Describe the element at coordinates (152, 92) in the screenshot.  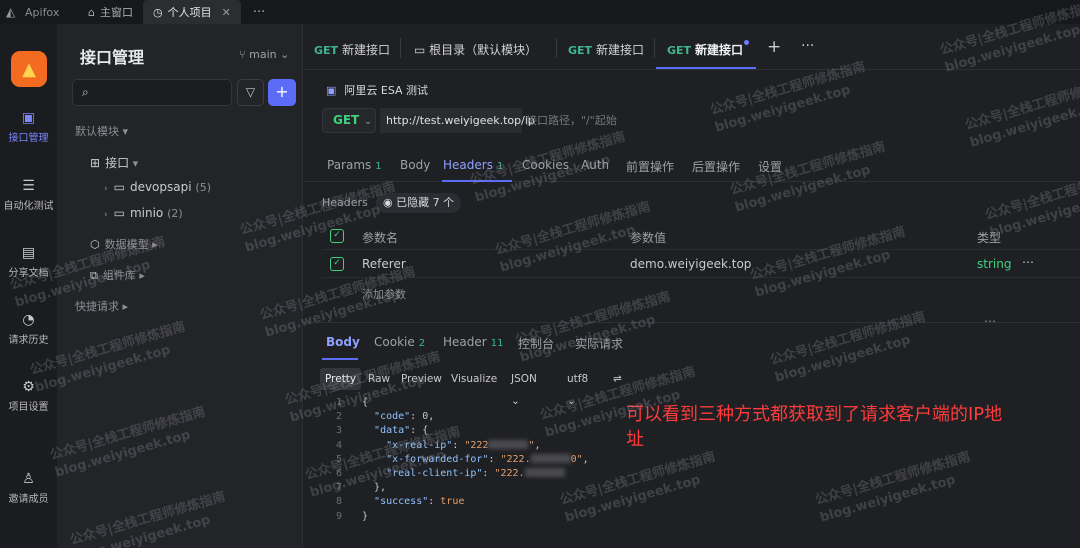
I see `sidebar-search-input: ⌕` at that location.